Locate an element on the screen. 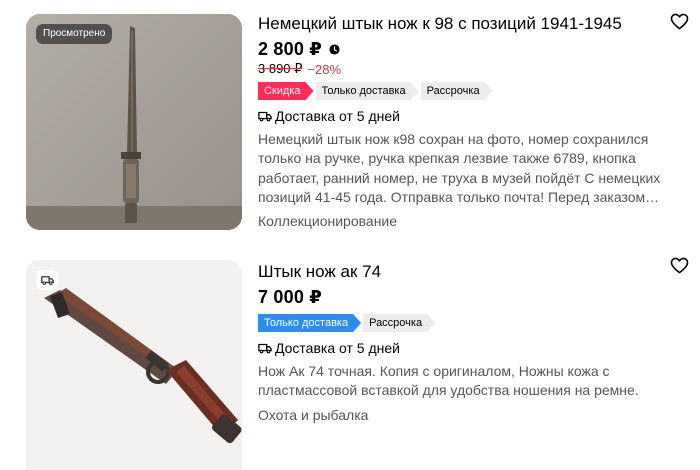 This screenshot has height=470, width=700. listing-price: 7 000 ₽ is located at coordinates (290, 297).